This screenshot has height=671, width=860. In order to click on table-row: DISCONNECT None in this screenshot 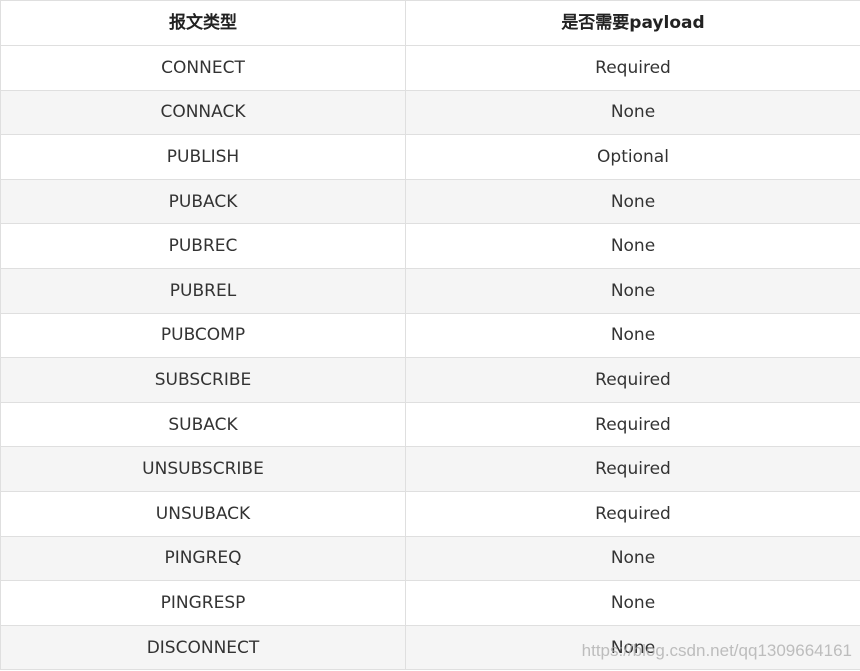, I will do `click(430, 647)`.